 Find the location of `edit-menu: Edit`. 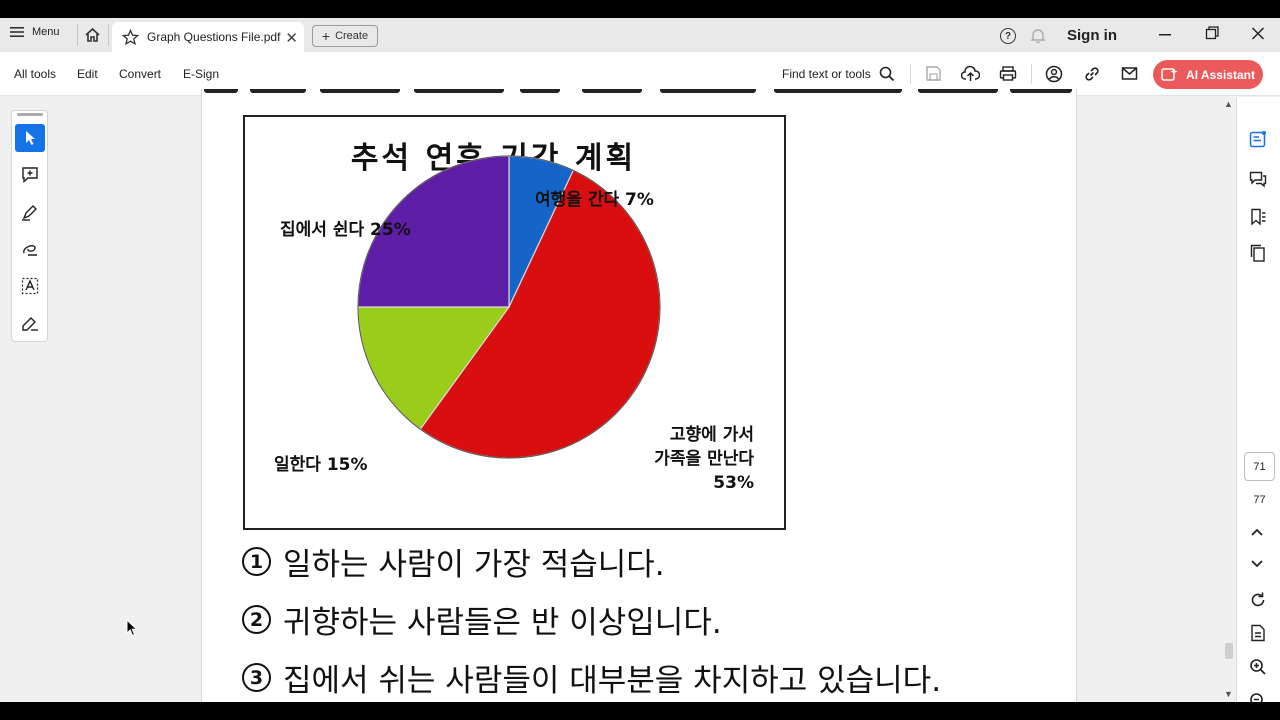

edit-menu: Edit is located at coordinates (87, 74).